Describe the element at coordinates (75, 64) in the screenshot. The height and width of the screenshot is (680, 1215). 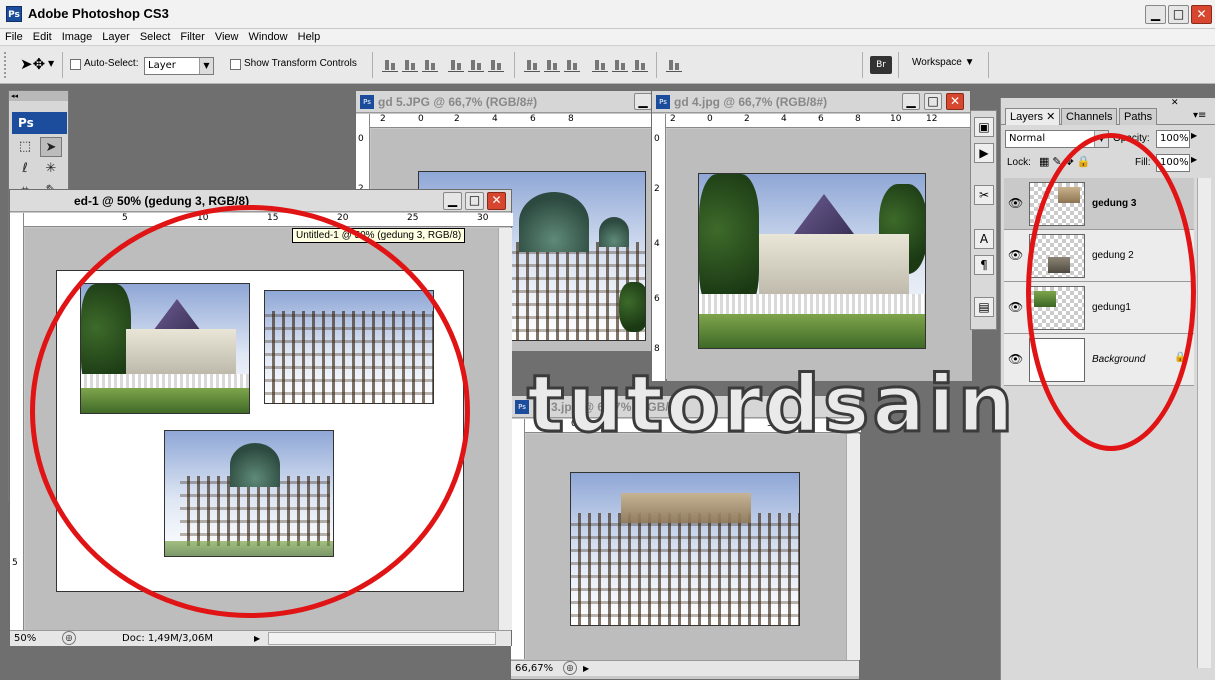
I see `auto-select-checkbox` at that location.